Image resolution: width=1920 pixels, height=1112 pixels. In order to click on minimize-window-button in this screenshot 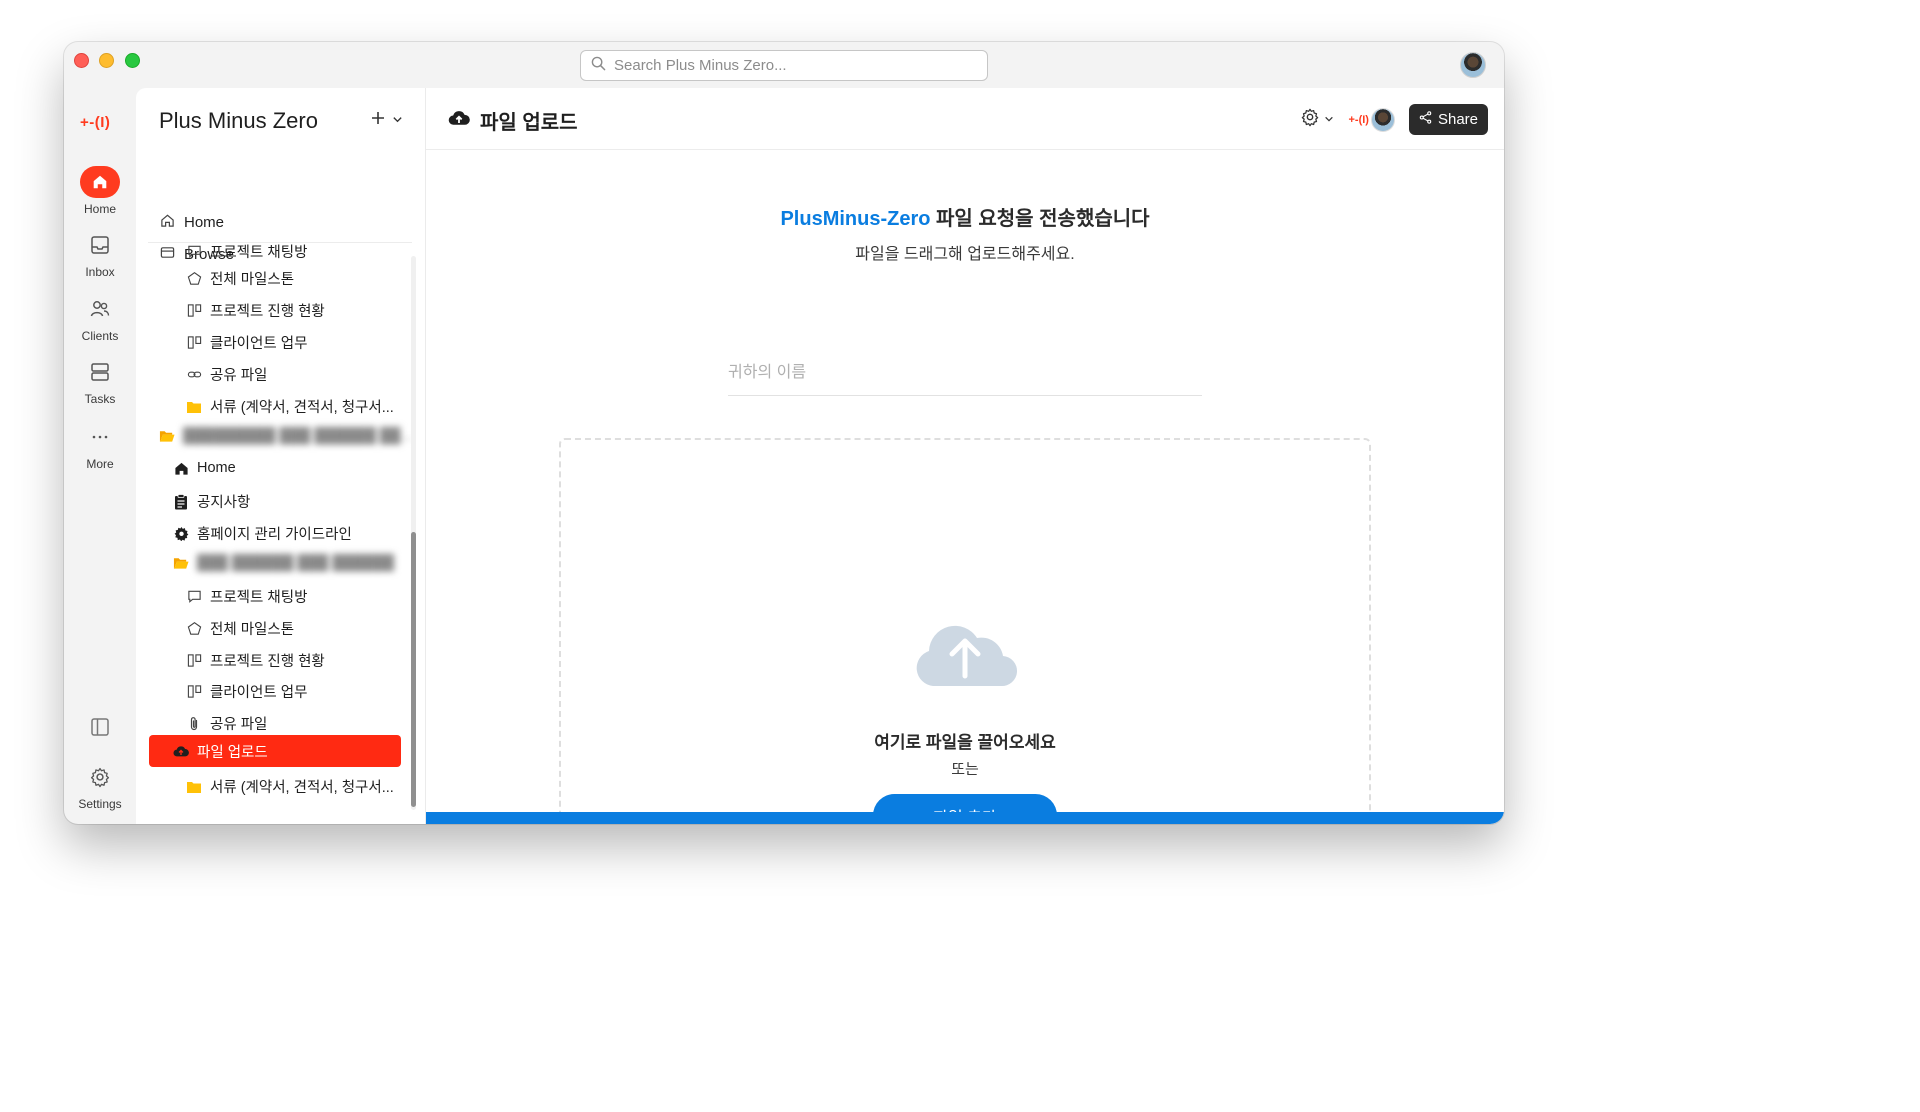, I will do `click(106, 60)`.